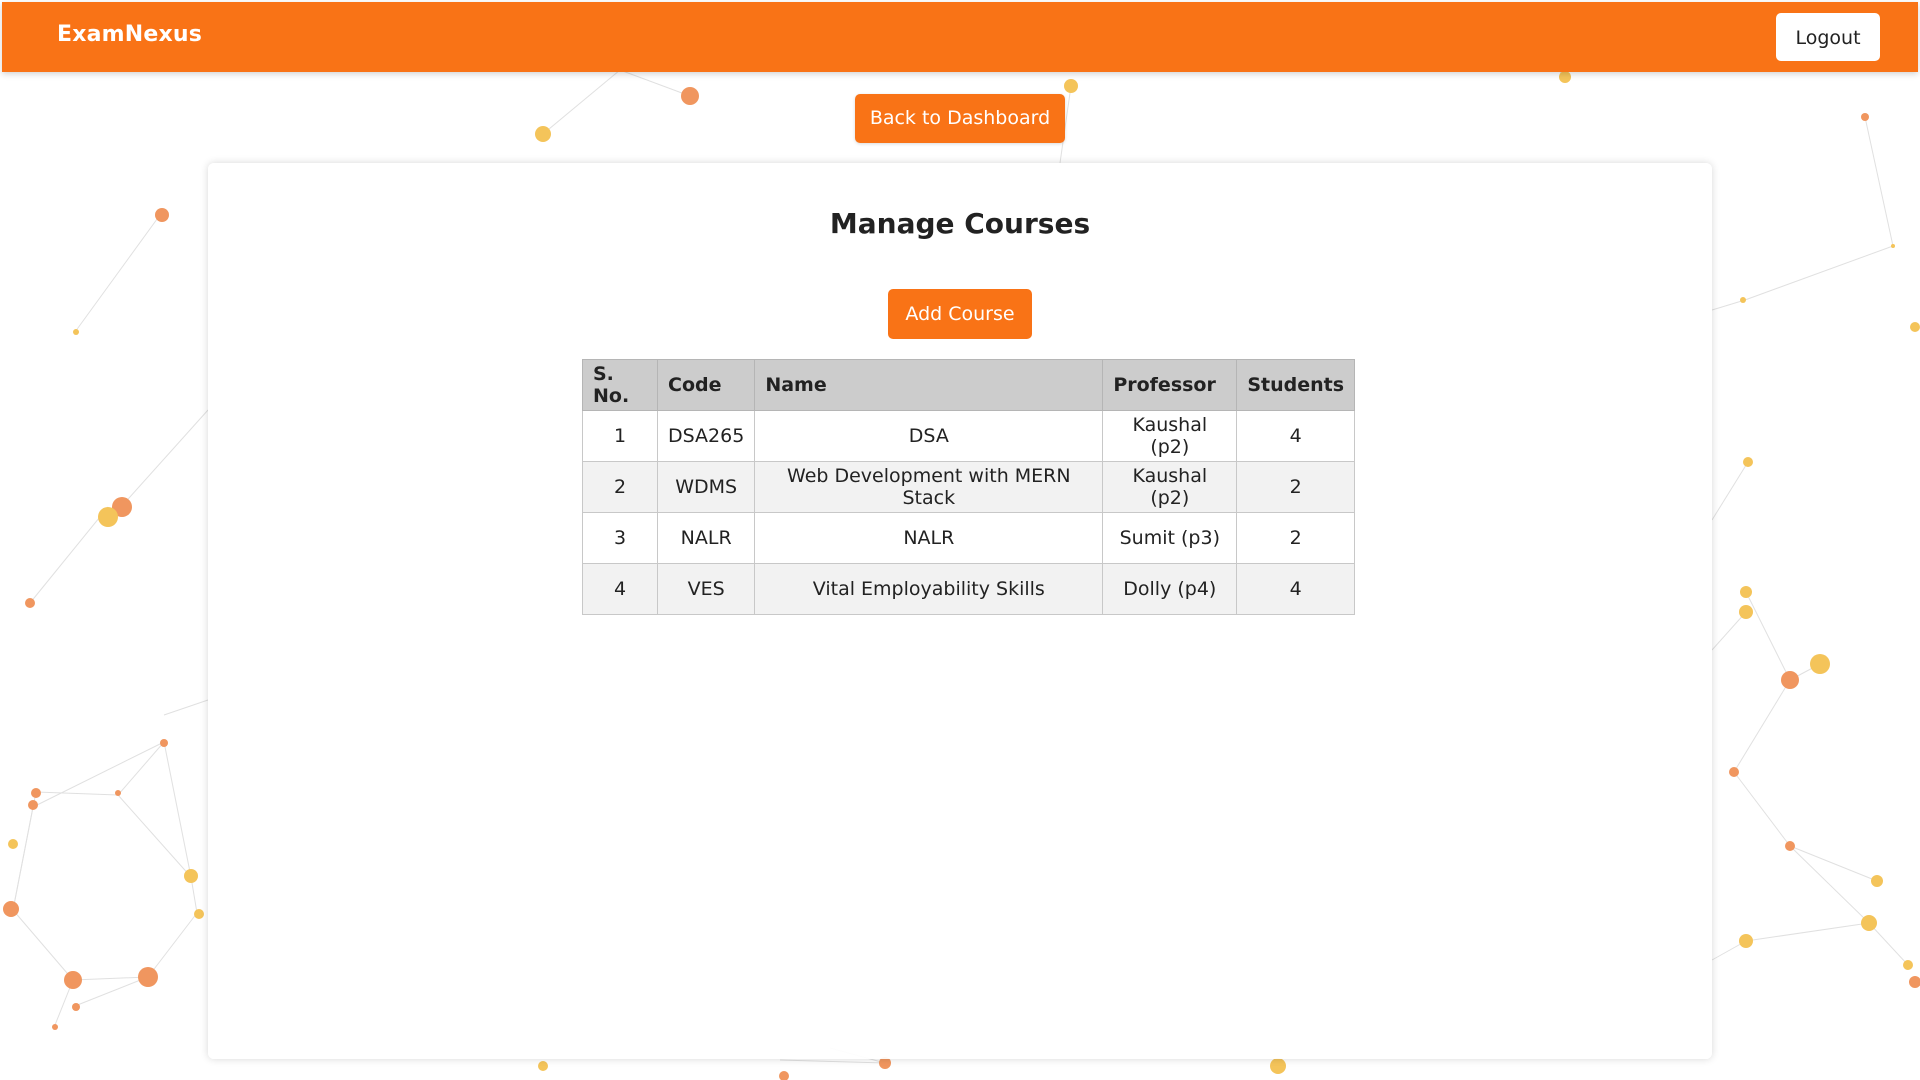 This screenshot has width=1920, height=1080. What do you see at coordinates (929, 487) in the screenshot?
I see `cell-name: Web Development with MERN Stack` at bounding box center [929, 487].